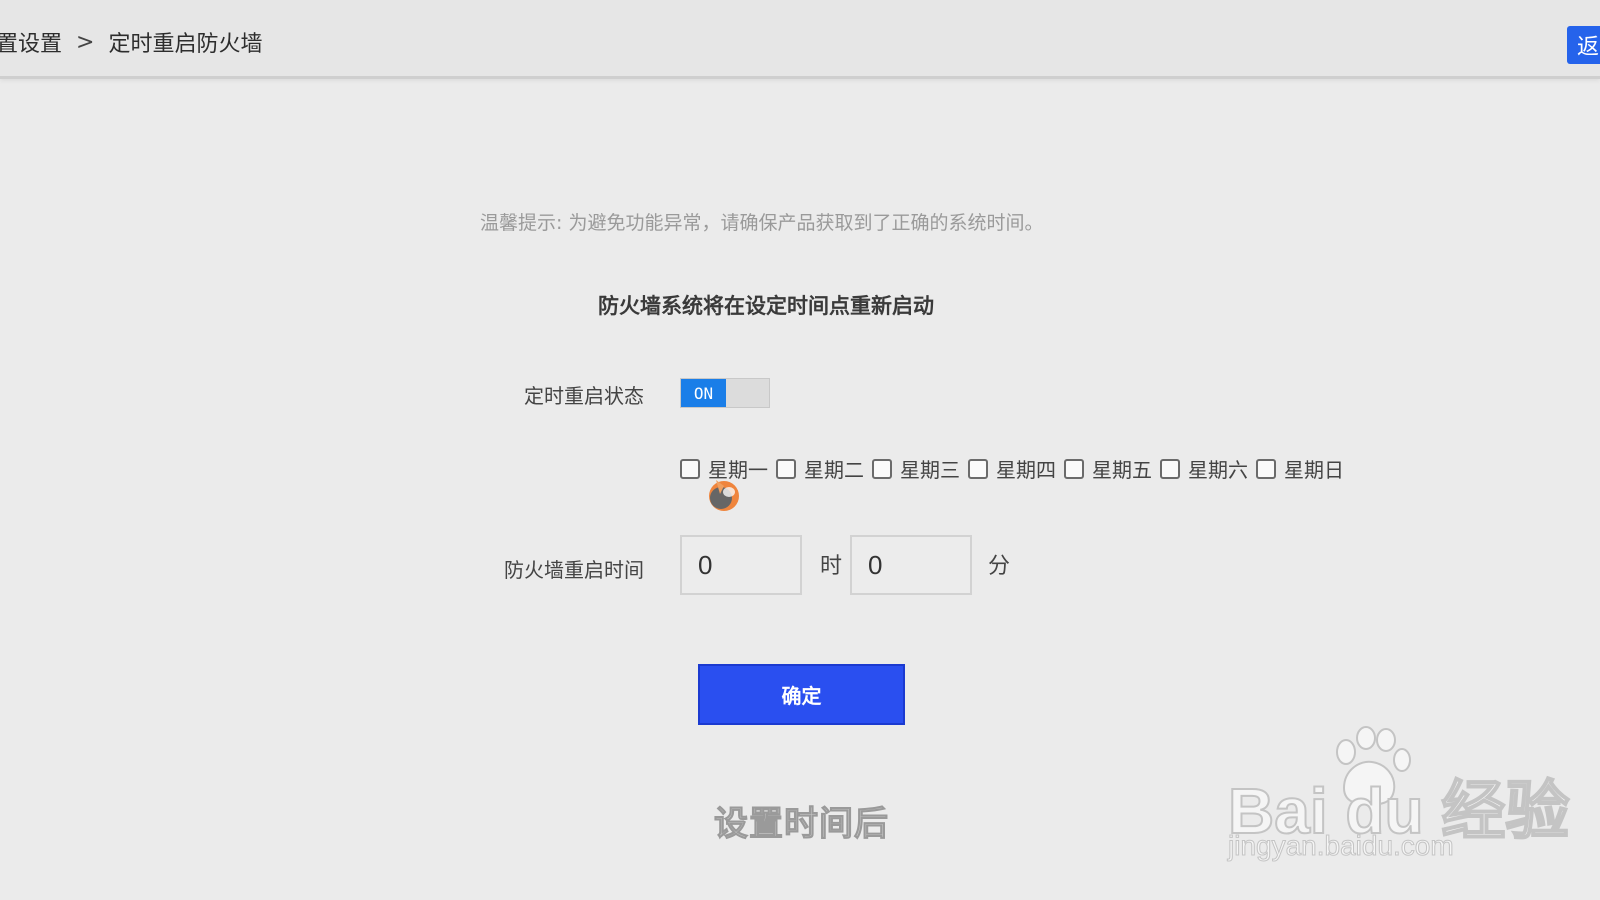 Image resolution: width=1600 pixels, height=900 pixels. Describe the element at coordinates (801, 694) in the screenshot. I see `confirm-button: 确定` at that location.